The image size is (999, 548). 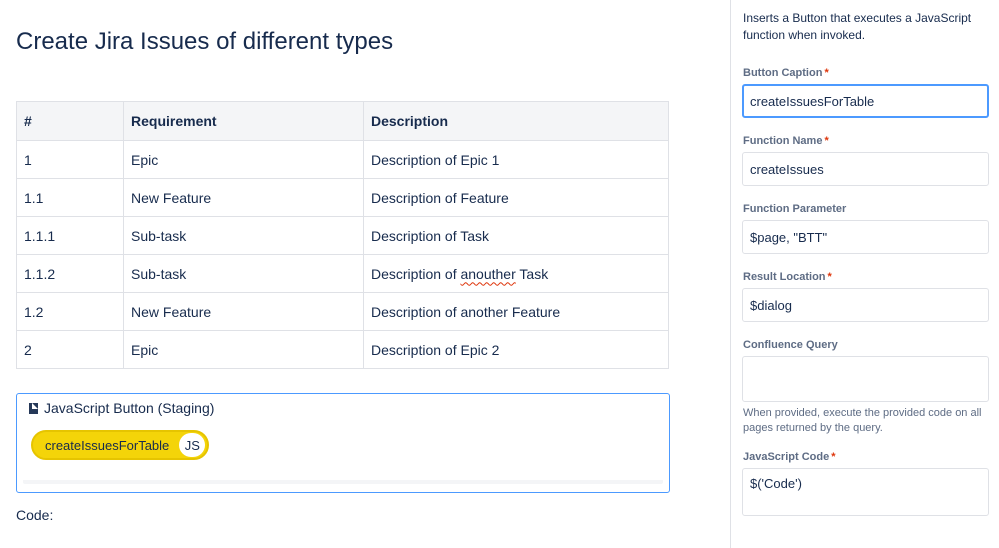 What do you see at coordinates (516, 274) in the screenshot?
I see `table-cell: Description of anouther Task` at bounding box center [516, 274].